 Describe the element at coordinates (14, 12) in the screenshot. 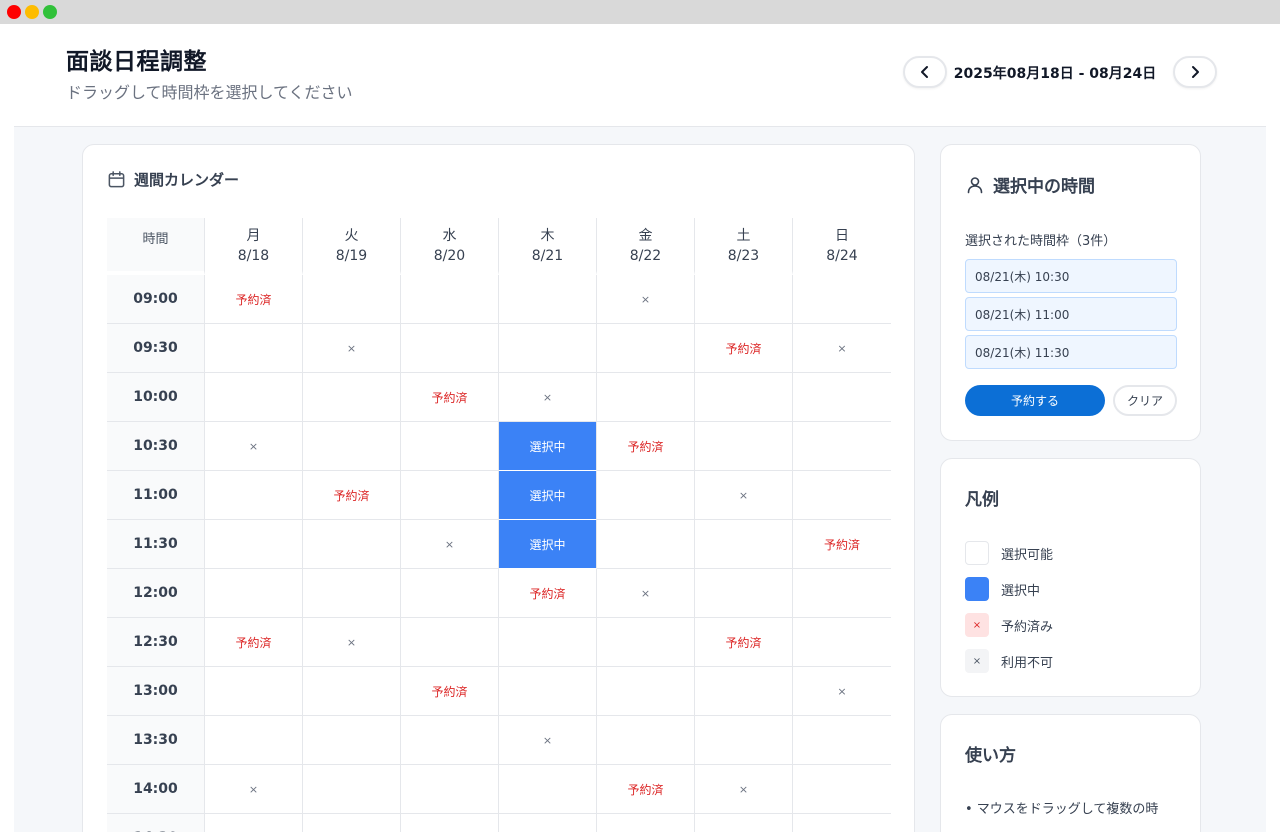

I see `close-window-icon` at that location.